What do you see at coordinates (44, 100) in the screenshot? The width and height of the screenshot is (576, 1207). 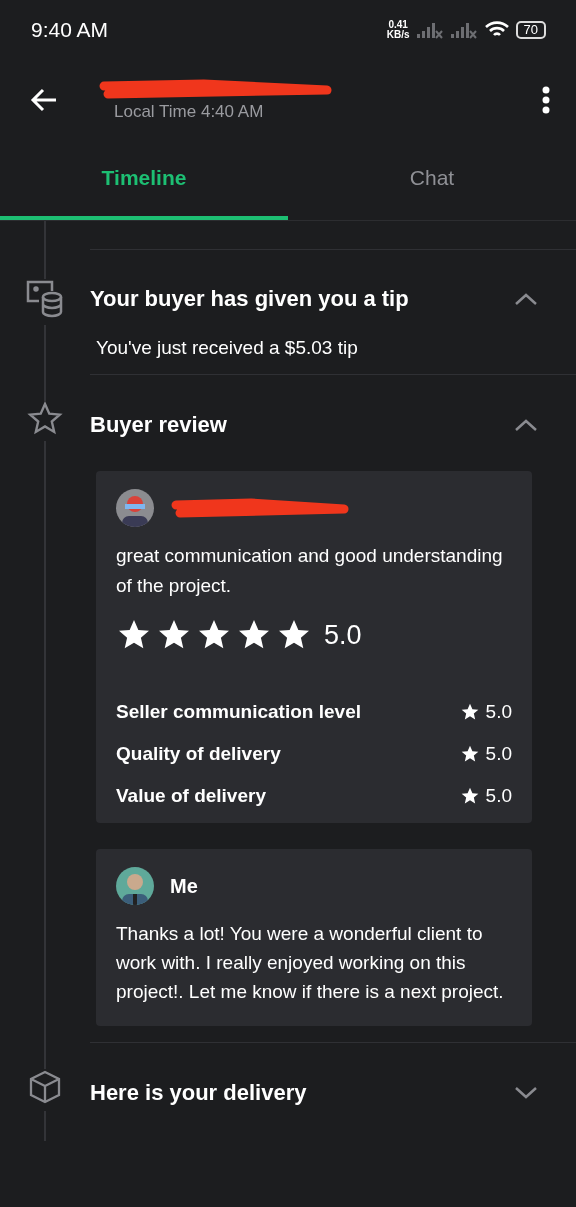 I see `back-button` at bounding box center [44, 100].